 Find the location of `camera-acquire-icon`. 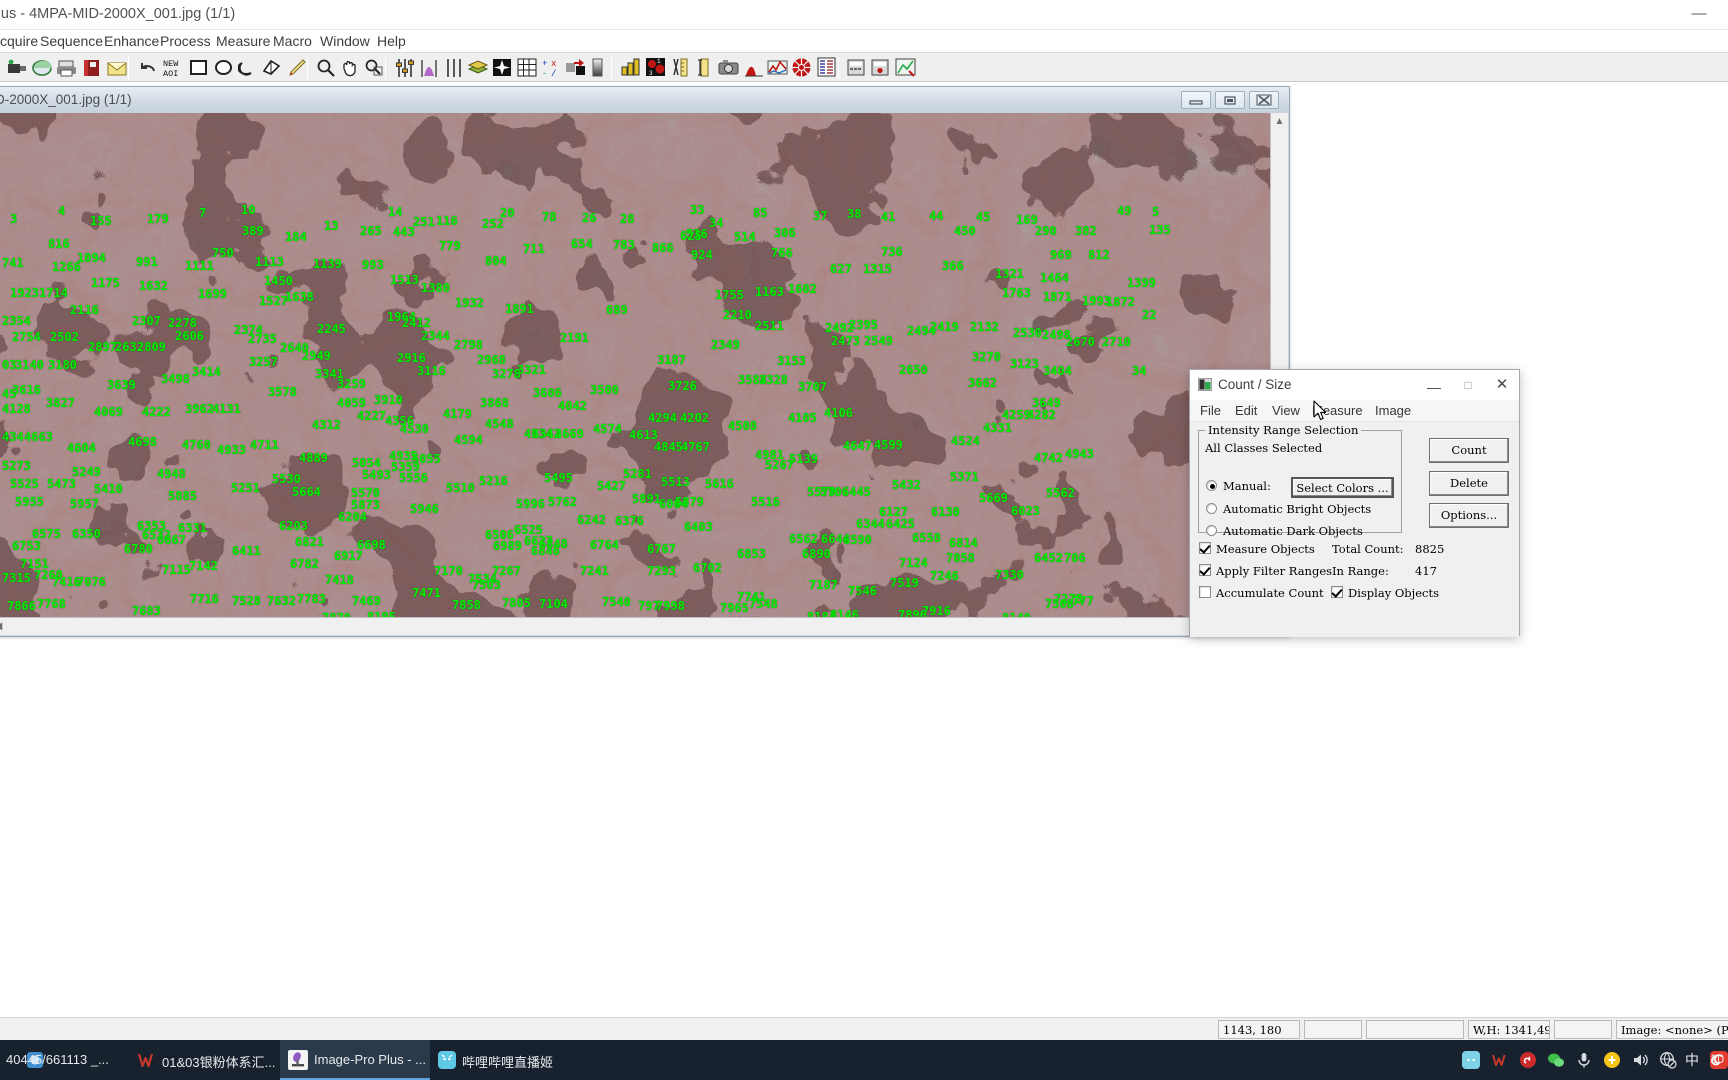

camera-acquire-icon is located at coordinates (17, 68).